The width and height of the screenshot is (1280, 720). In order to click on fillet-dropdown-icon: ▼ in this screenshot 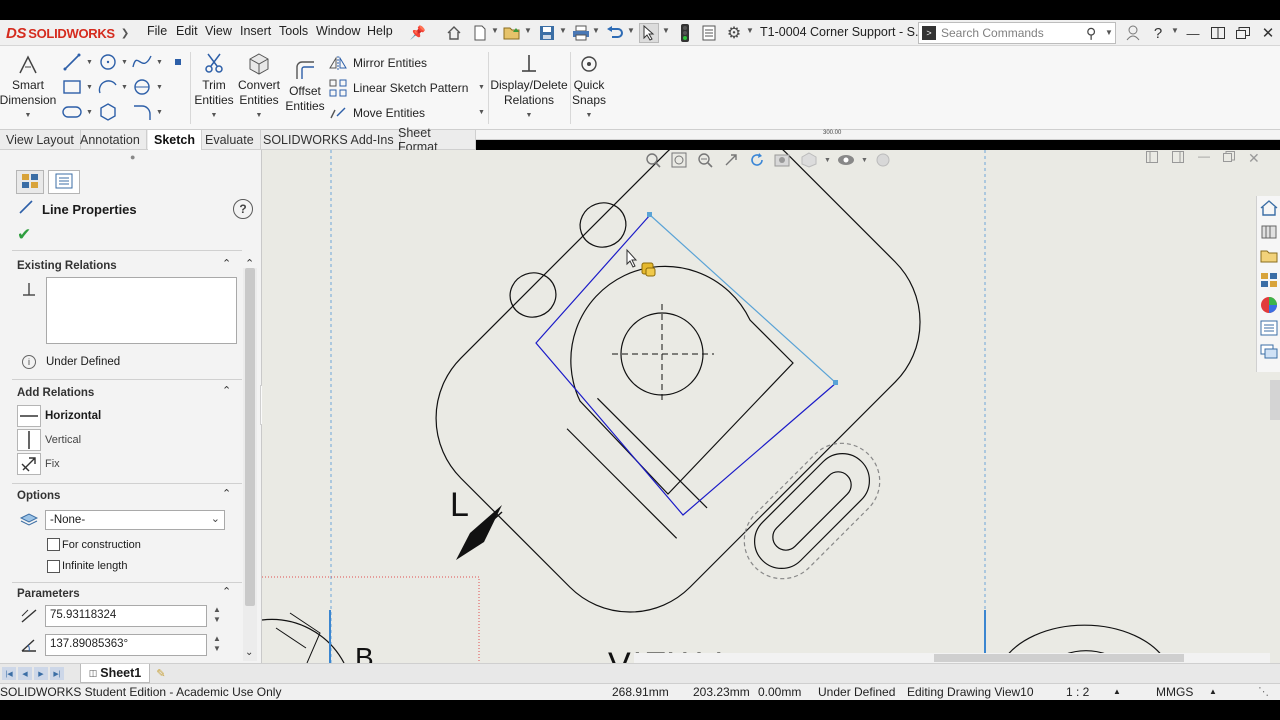, I will do `click(159, 112)`.